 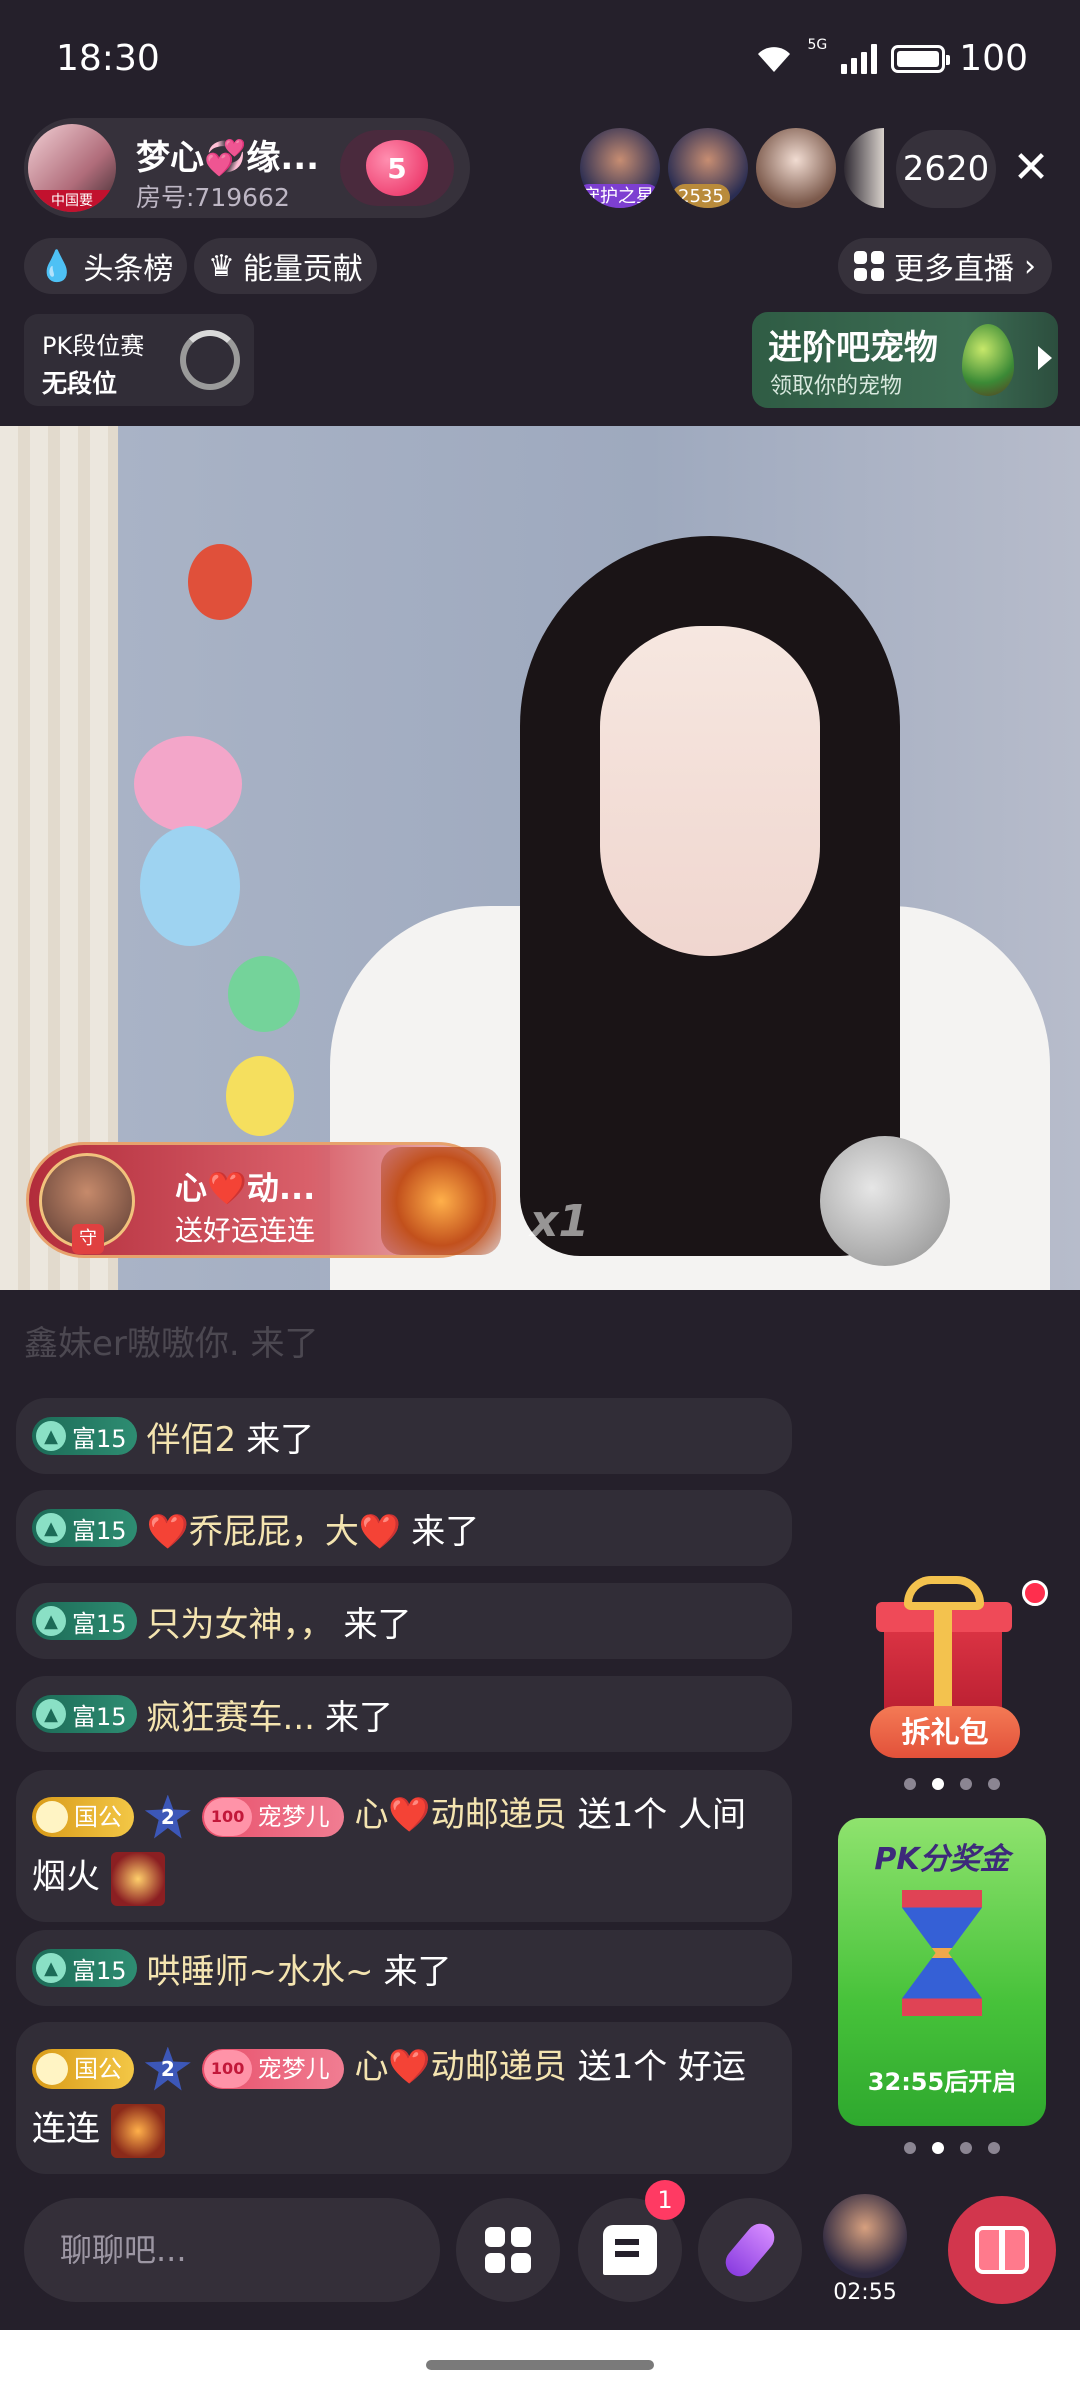 What do you see at coordinates (943, 1661) in the screenshot?
I see `gift-box-ribbon` at bounding box center [943, 1661].